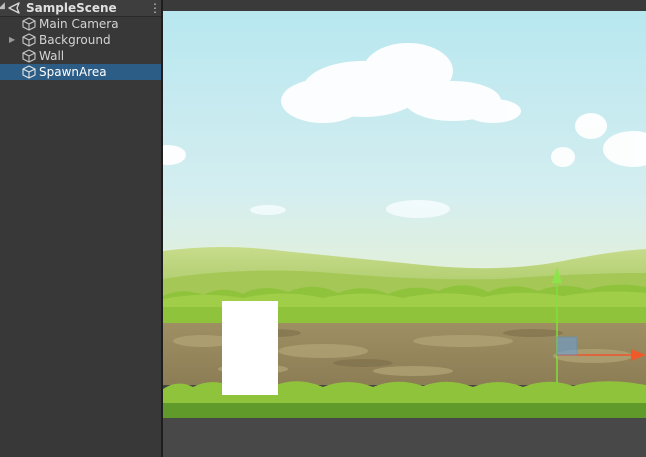 This screenshot has width=646, height=457. I want to click on collapse-caret-icon: ◢, so click(2, 6).